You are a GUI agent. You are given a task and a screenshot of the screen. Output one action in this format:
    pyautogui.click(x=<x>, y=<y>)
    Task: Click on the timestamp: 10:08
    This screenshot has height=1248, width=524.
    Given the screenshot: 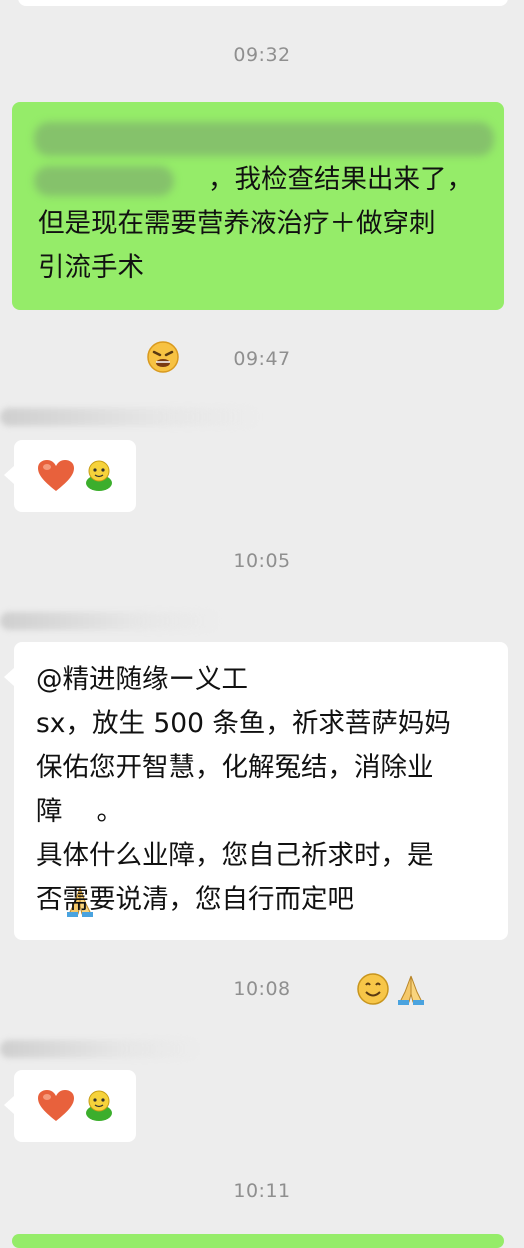 What is the action you would take?
    pyautogui.click(x=262, y=989)
    